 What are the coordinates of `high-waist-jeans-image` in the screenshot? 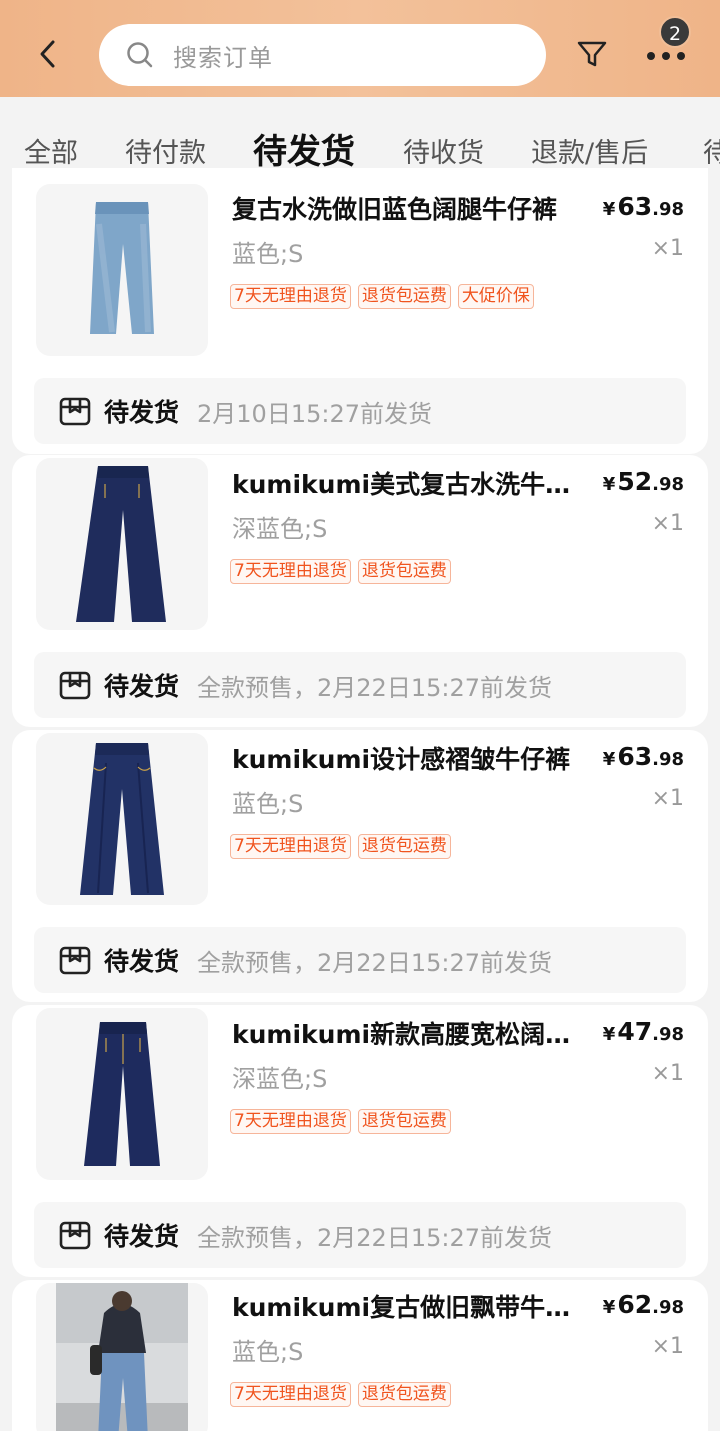 It's located at (122, 1094).